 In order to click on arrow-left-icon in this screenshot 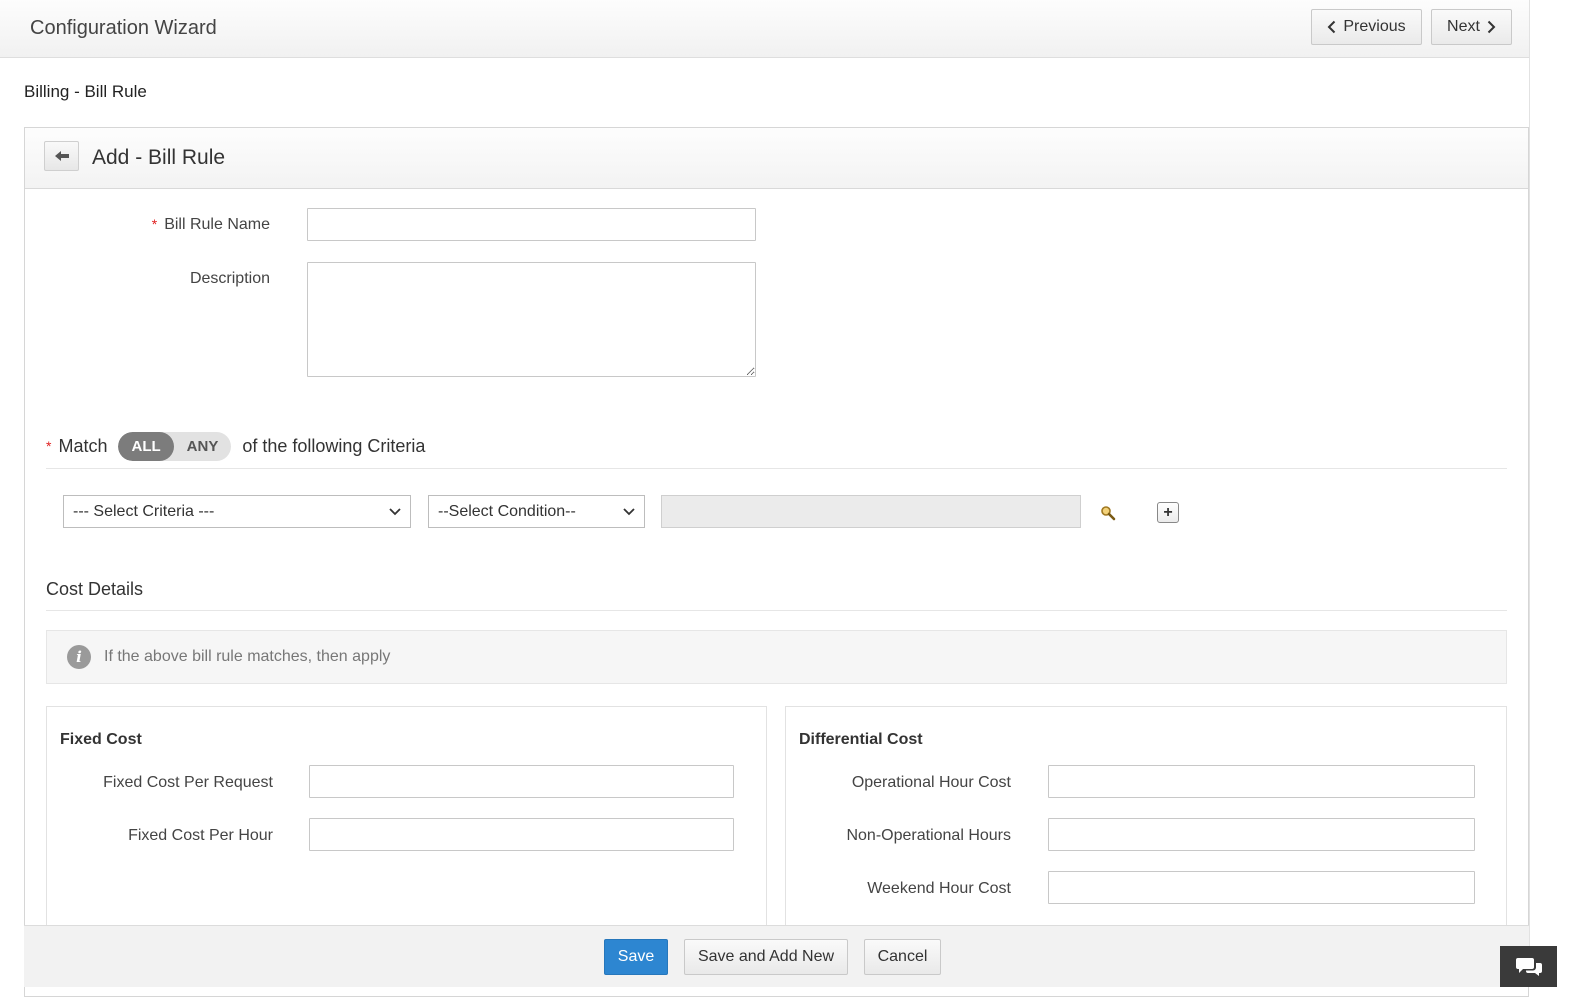, I will do `click(61, 156)`.